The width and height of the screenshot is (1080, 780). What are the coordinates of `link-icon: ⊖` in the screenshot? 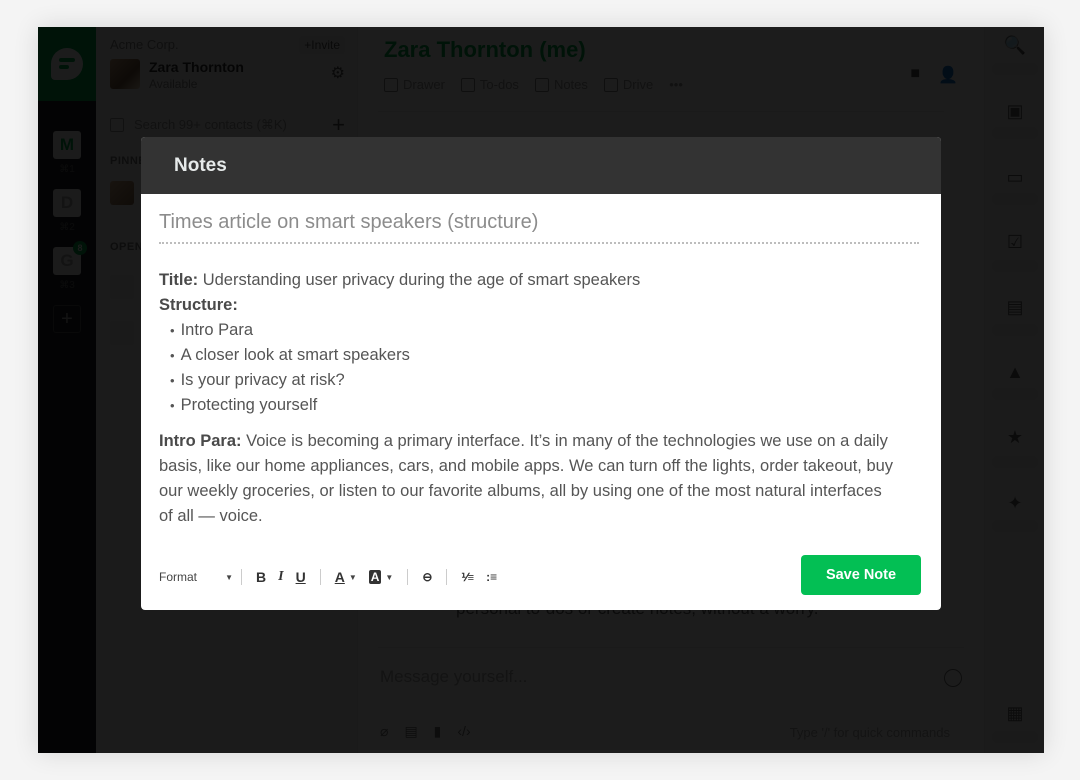 It's located at (427, 577).